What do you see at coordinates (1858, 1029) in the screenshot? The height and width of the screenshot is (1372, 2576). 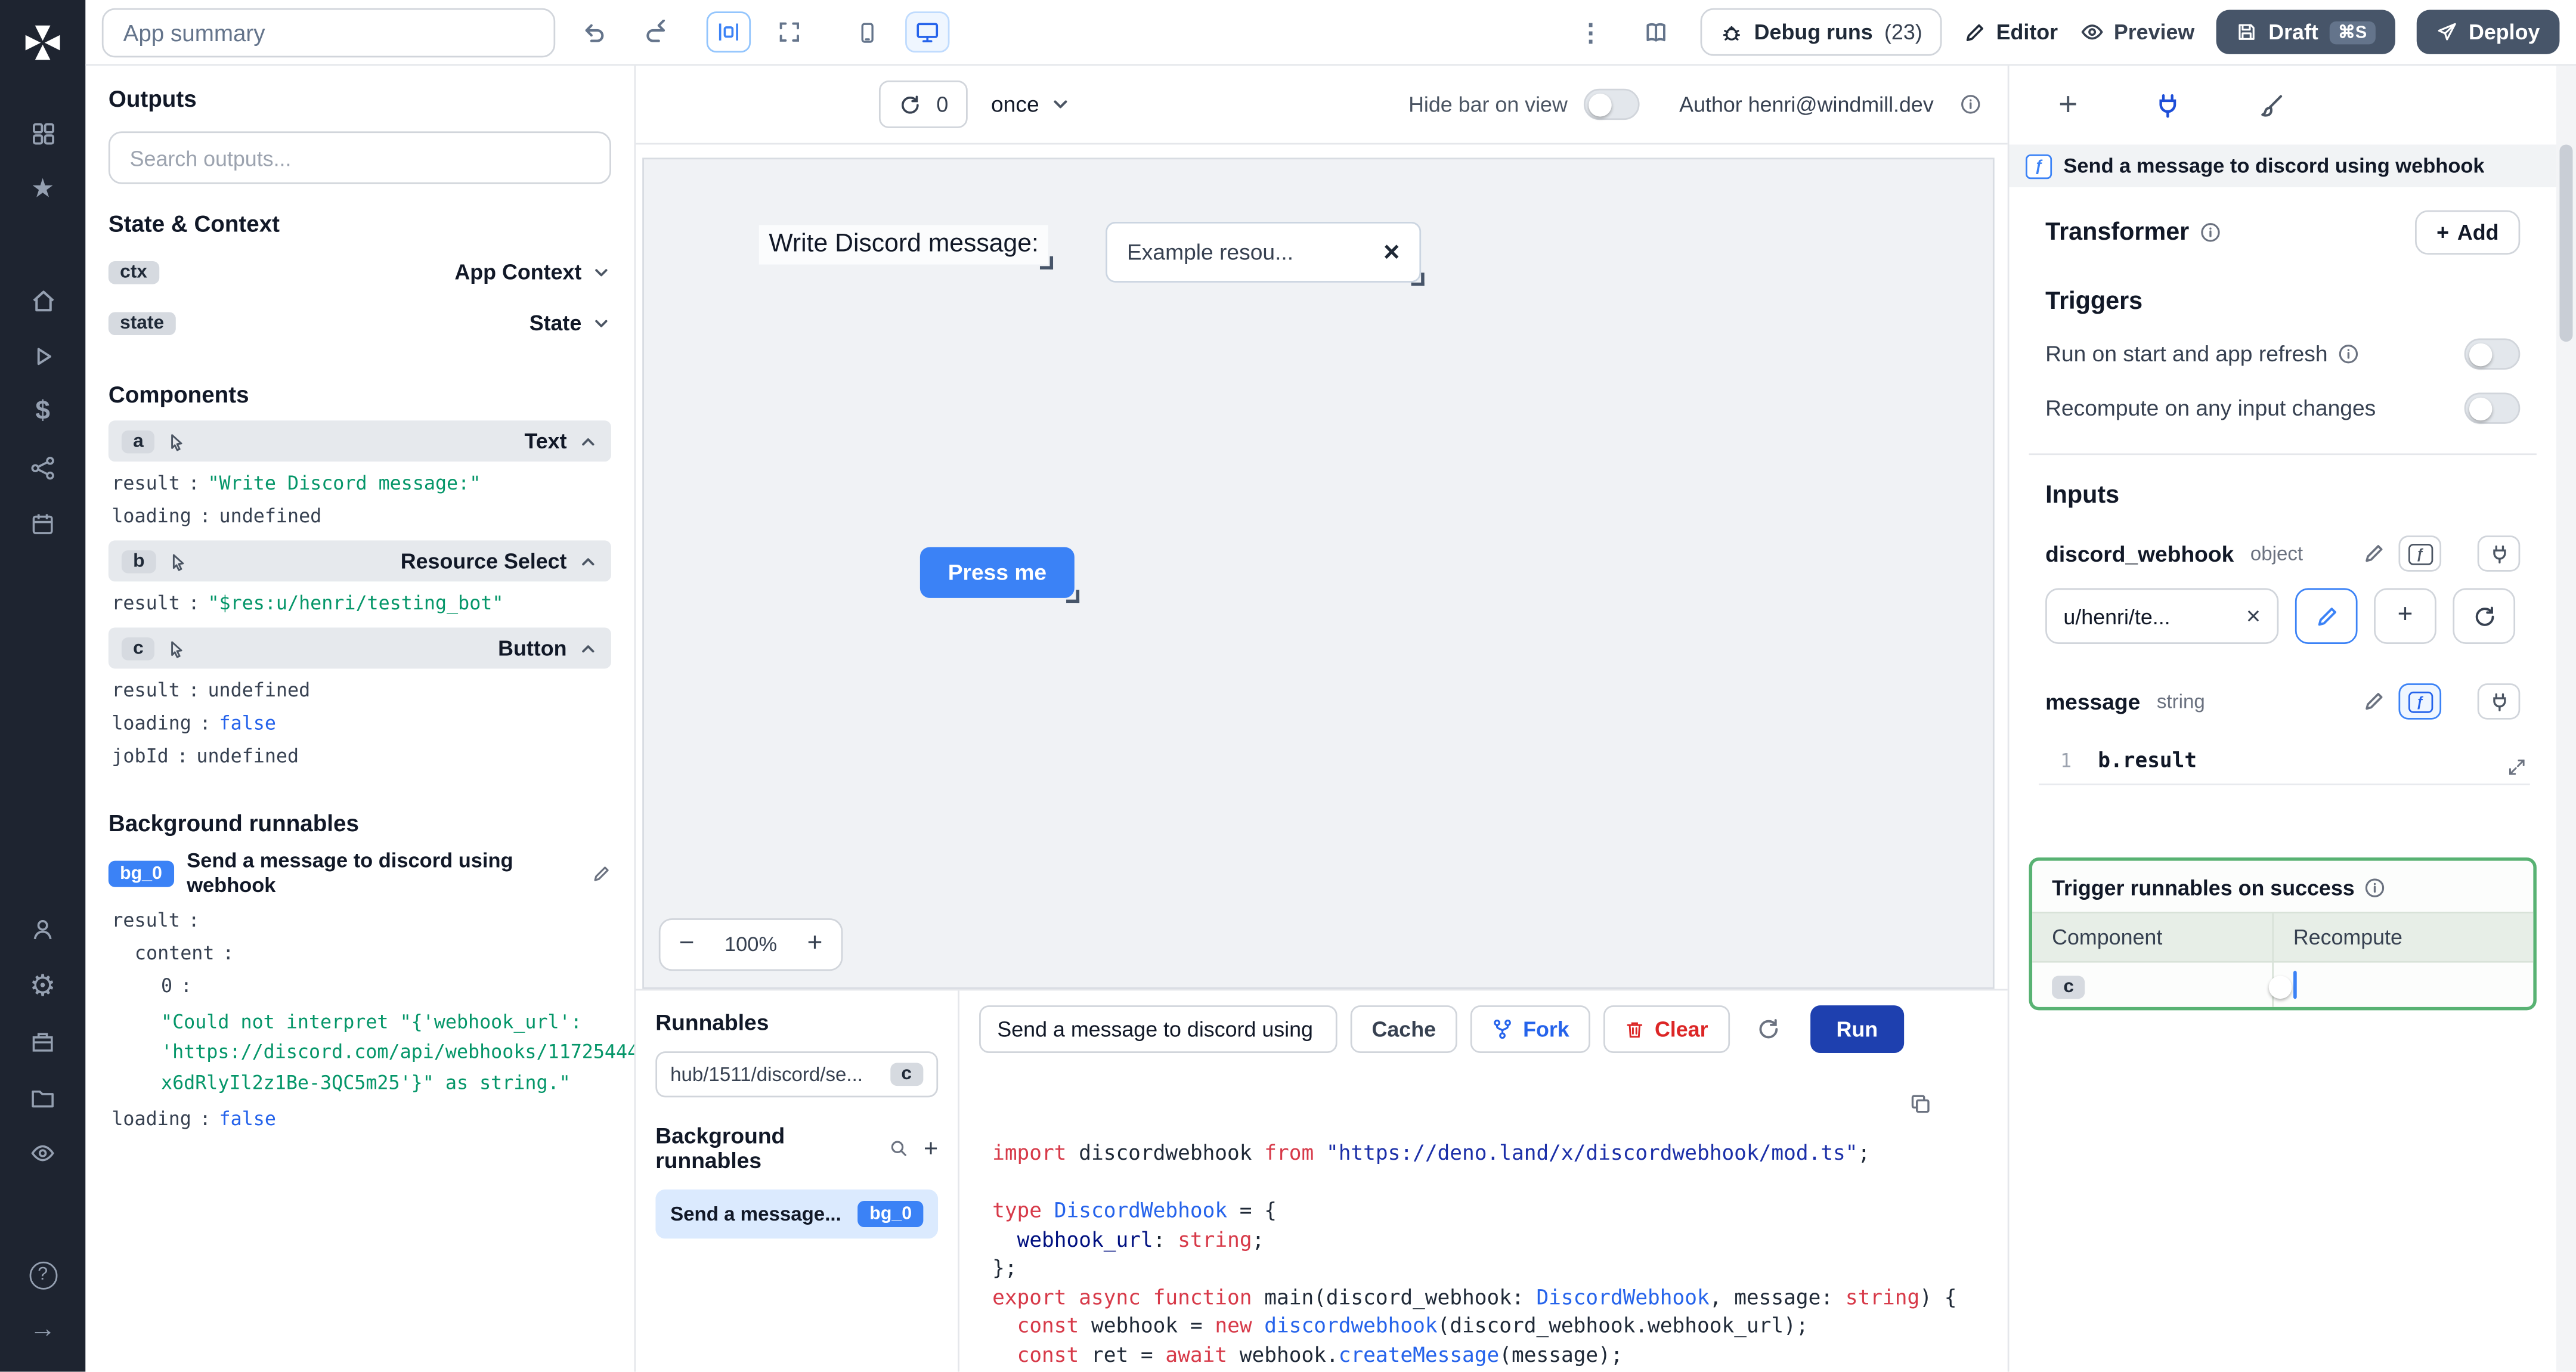 I see `run-button: Run` at bounding box center [1858, 1029].